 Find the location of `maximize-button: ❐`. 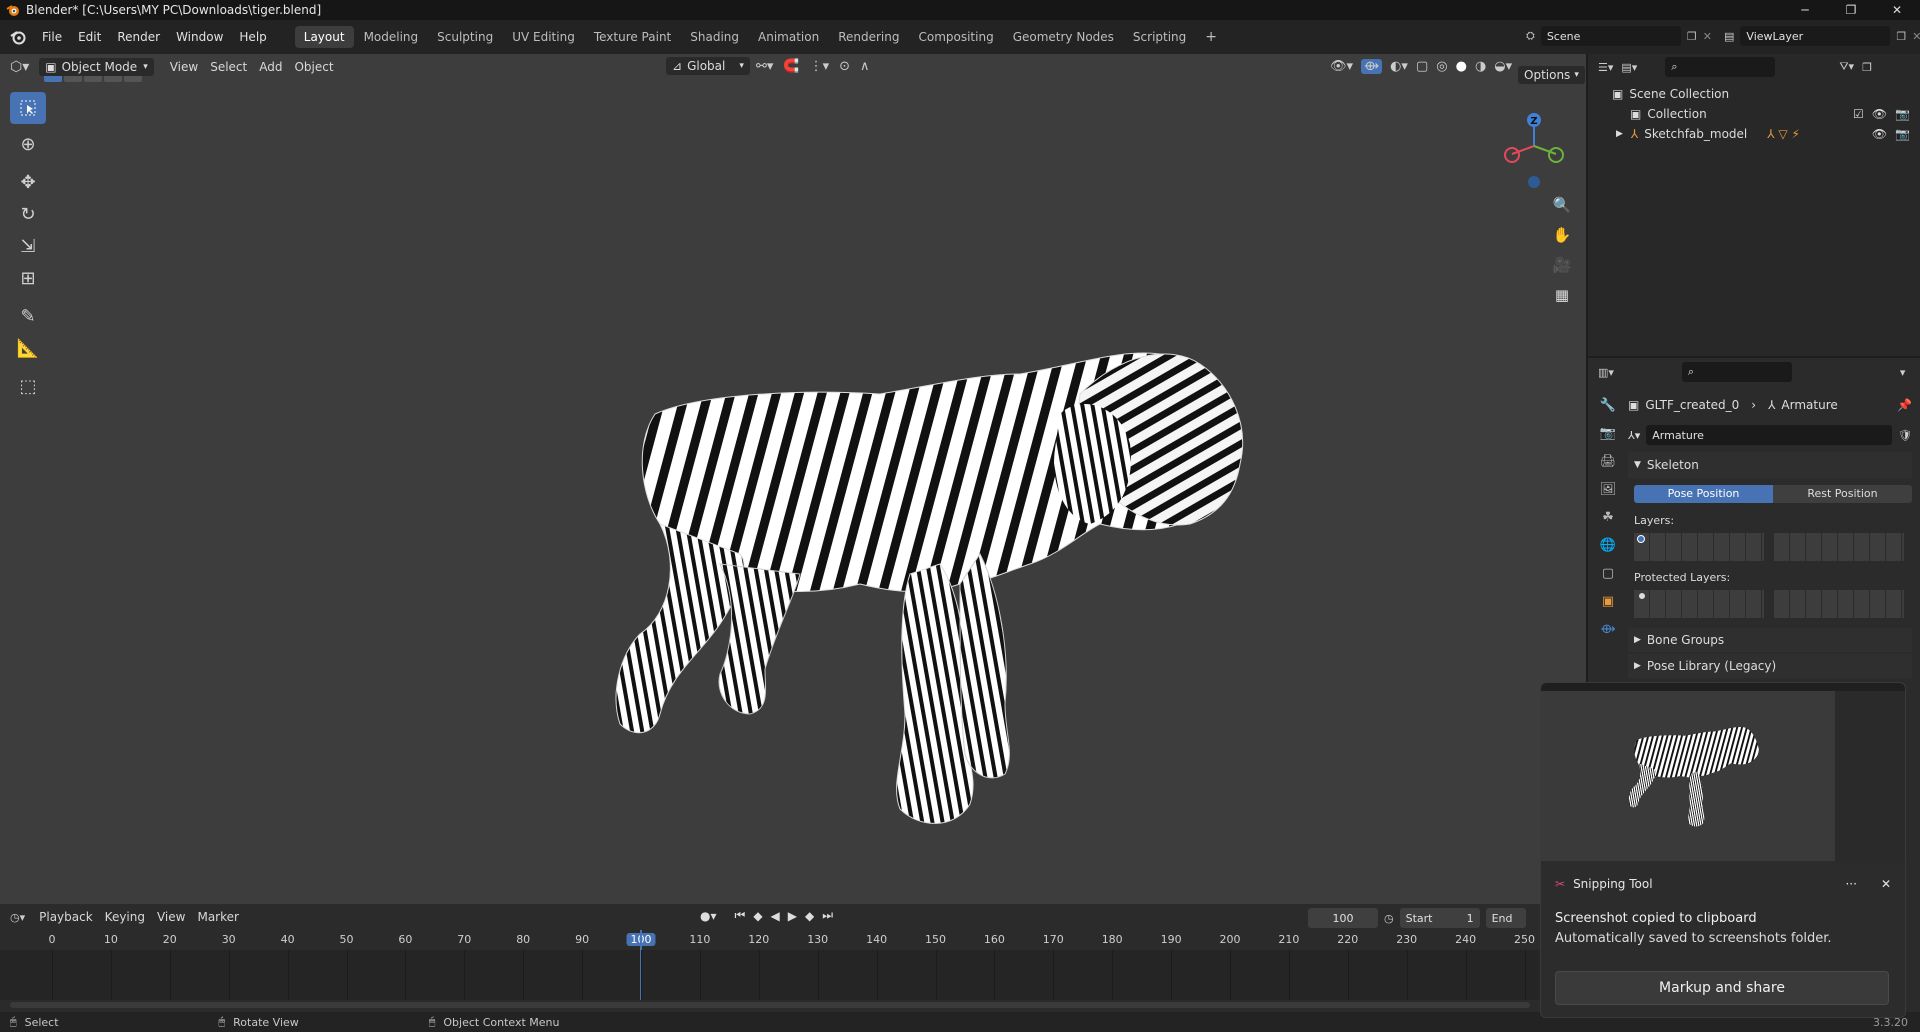

maximize-button: ❐ is located at coordinates (1851, 10).